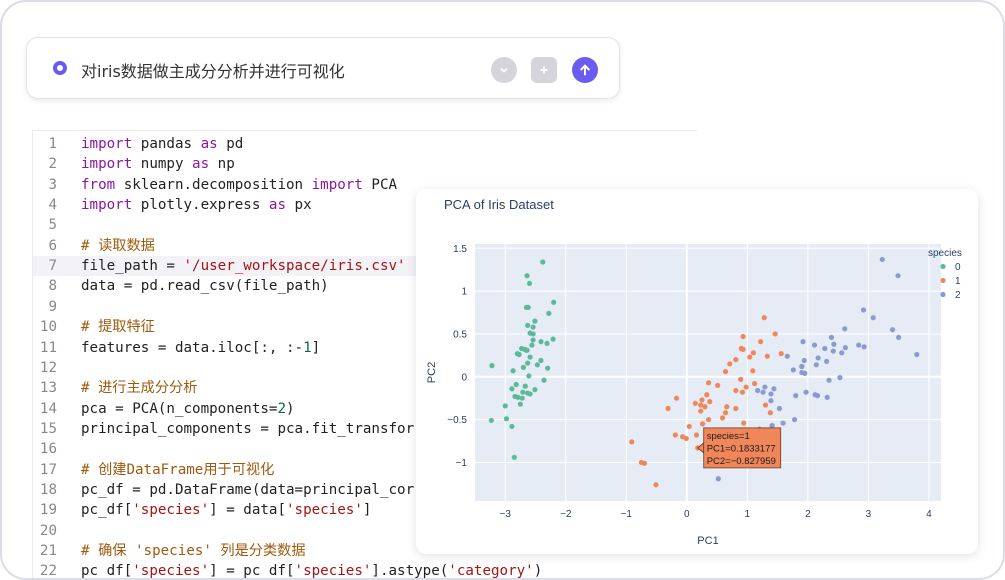  Describe the element at coordinates (48, 388) in the screenshot. I see `line-number: 13` at that location.